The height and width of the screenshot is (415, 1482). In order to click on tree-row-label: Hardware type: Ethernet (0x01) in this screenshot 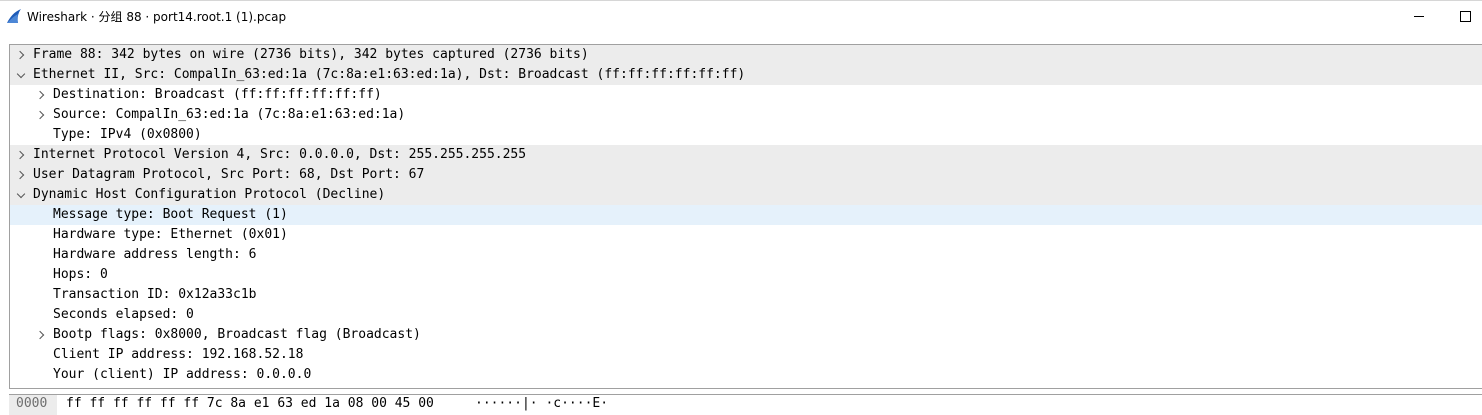, I will do `click(170, 234)`.